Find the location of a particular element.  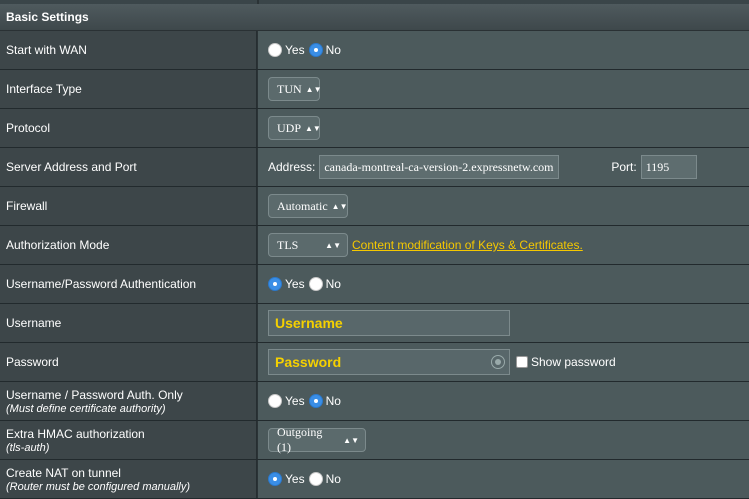

label-text: Protocol is located at coordinates (28, 128).